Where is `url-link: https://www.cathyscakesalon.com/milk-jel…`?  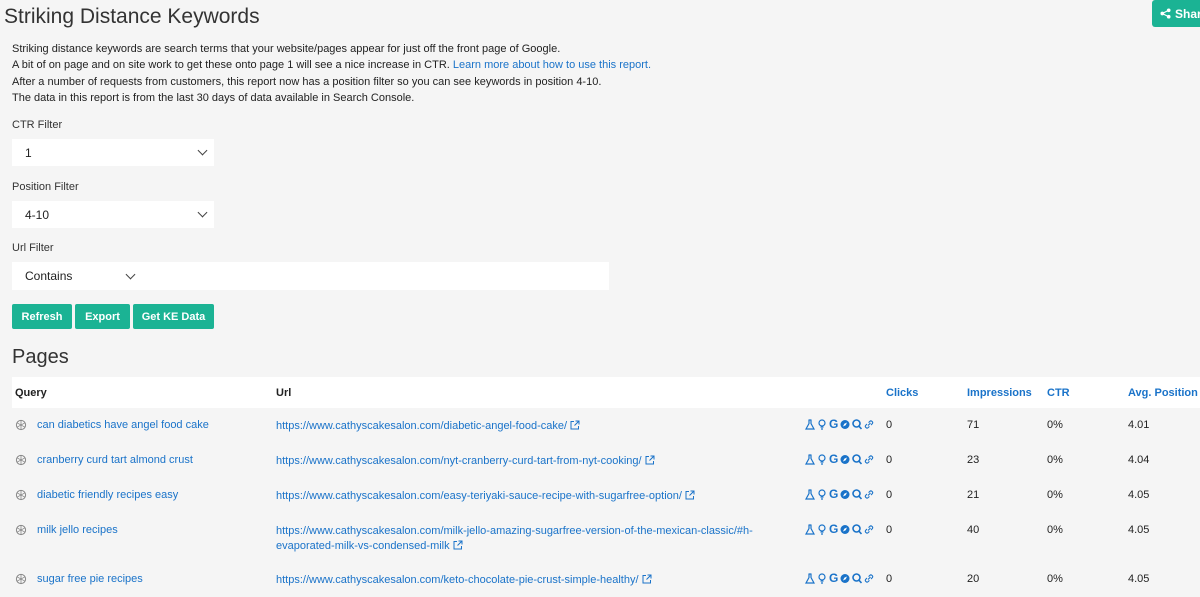
url-link: https://www.cathyscakesalon.com/milk-jel… is located at coordinates (526, 539).